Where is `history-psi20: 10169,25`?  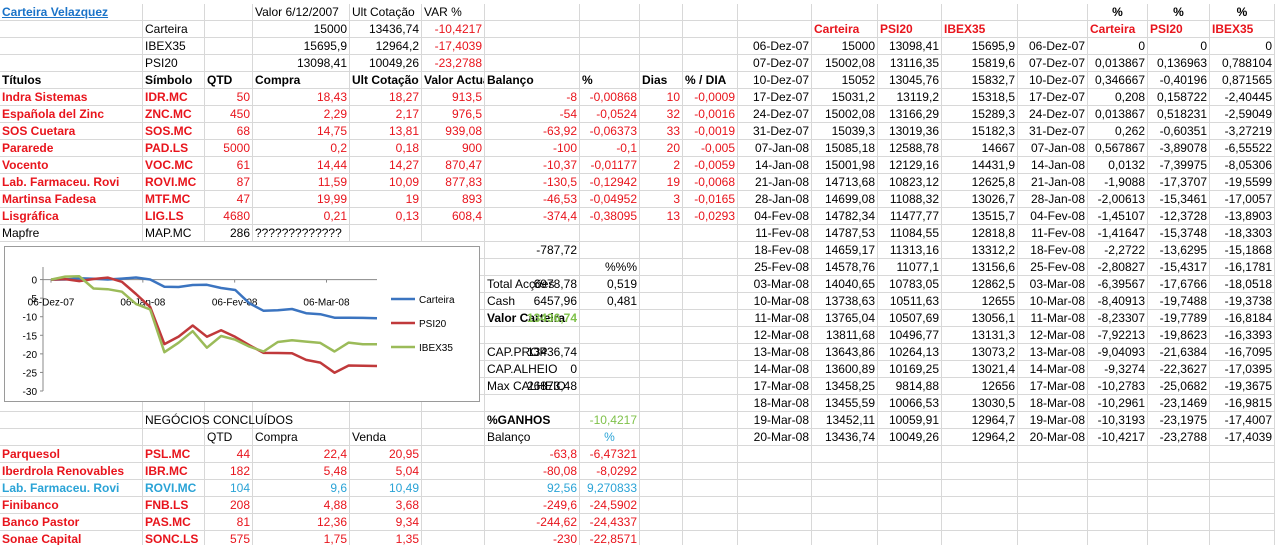 history-psi20: 10169,25 is located at coordinates (910, 369).